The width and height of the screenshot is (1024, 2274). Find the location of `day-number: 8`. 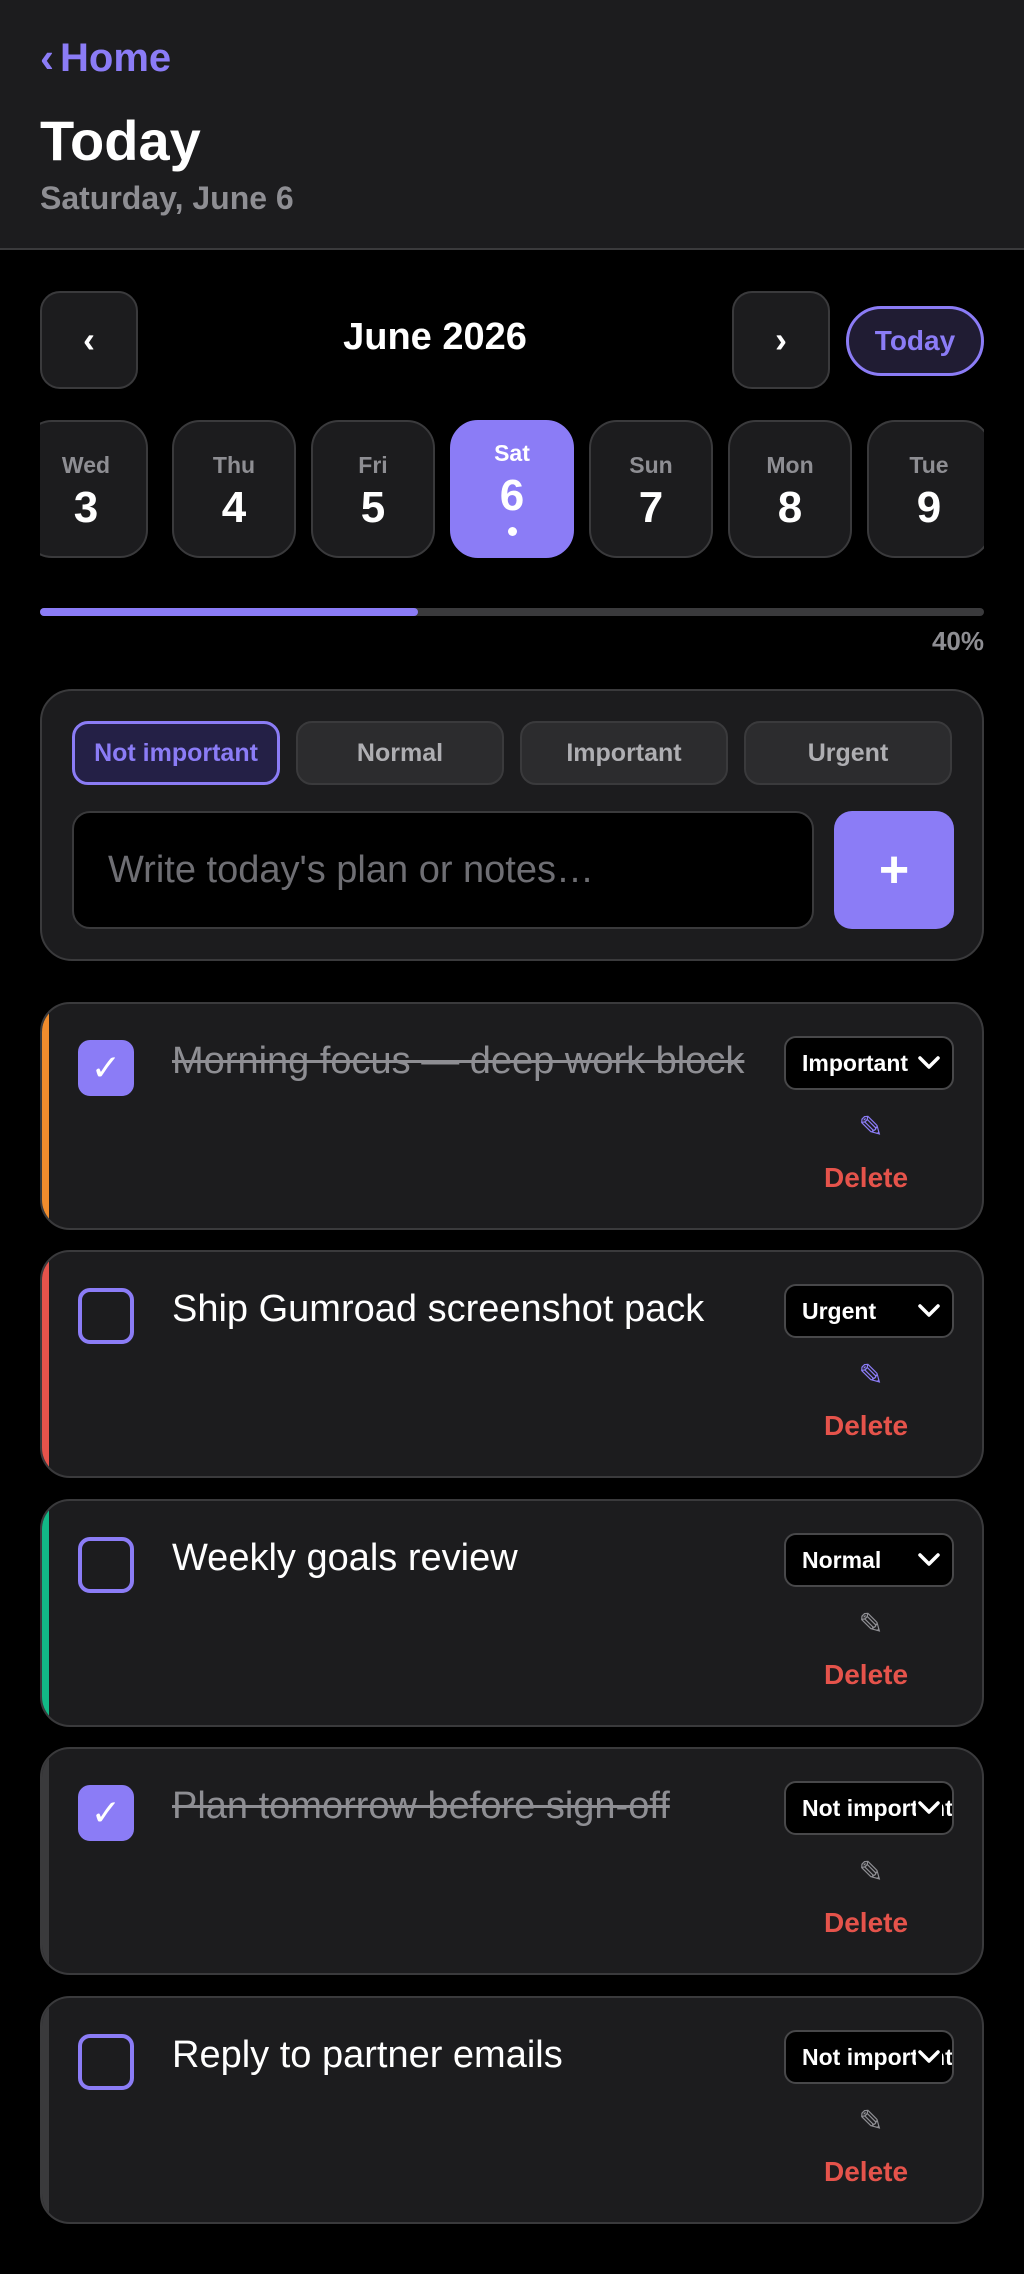

day-number: 8 is located at coordinates (790, 507).